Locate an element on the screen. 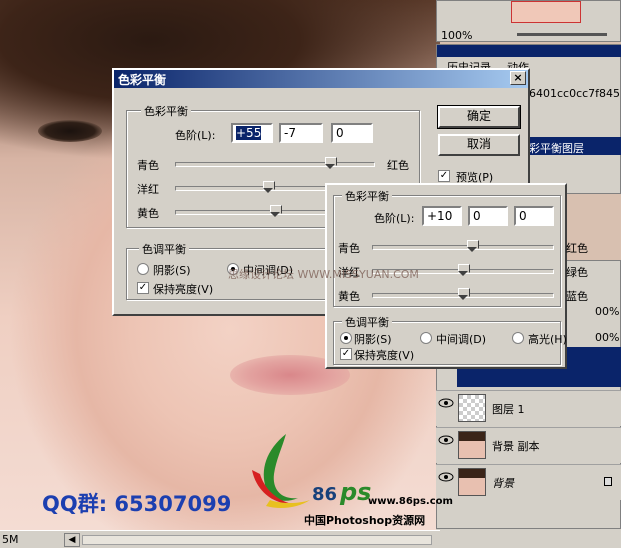  level-field-cyan-red: +55 is located at coordinates (252, 133).